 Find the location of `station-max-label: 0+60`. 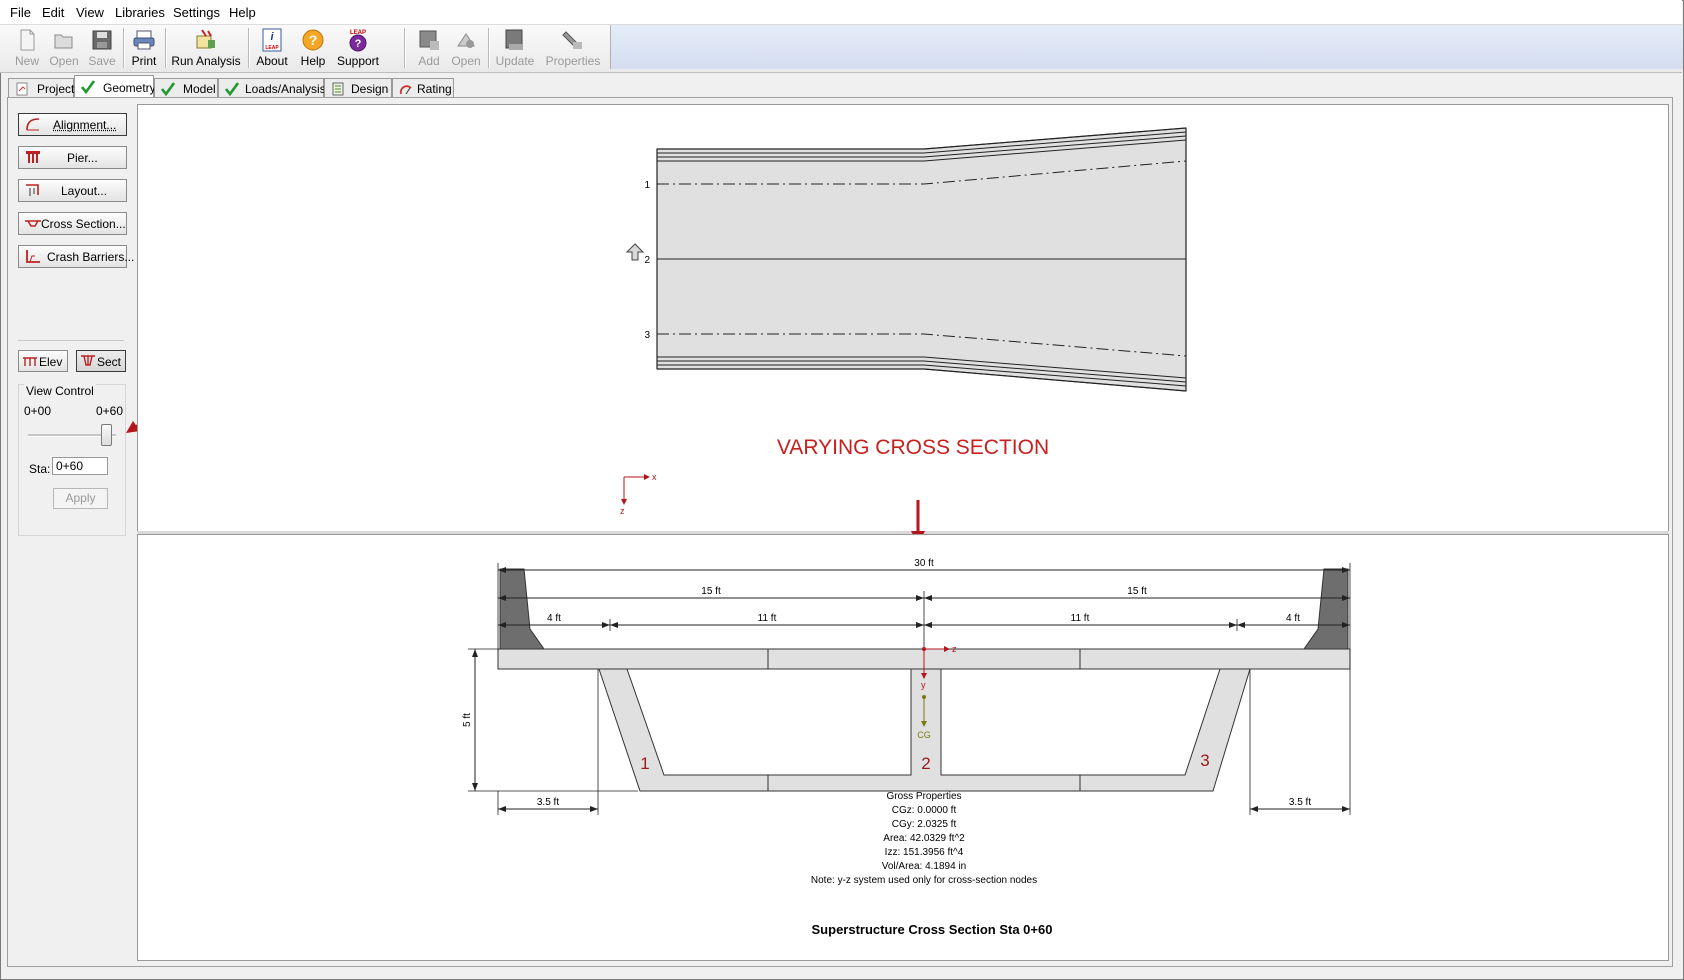

station-max-label: 0+60 is located at coordinates (110, 411).